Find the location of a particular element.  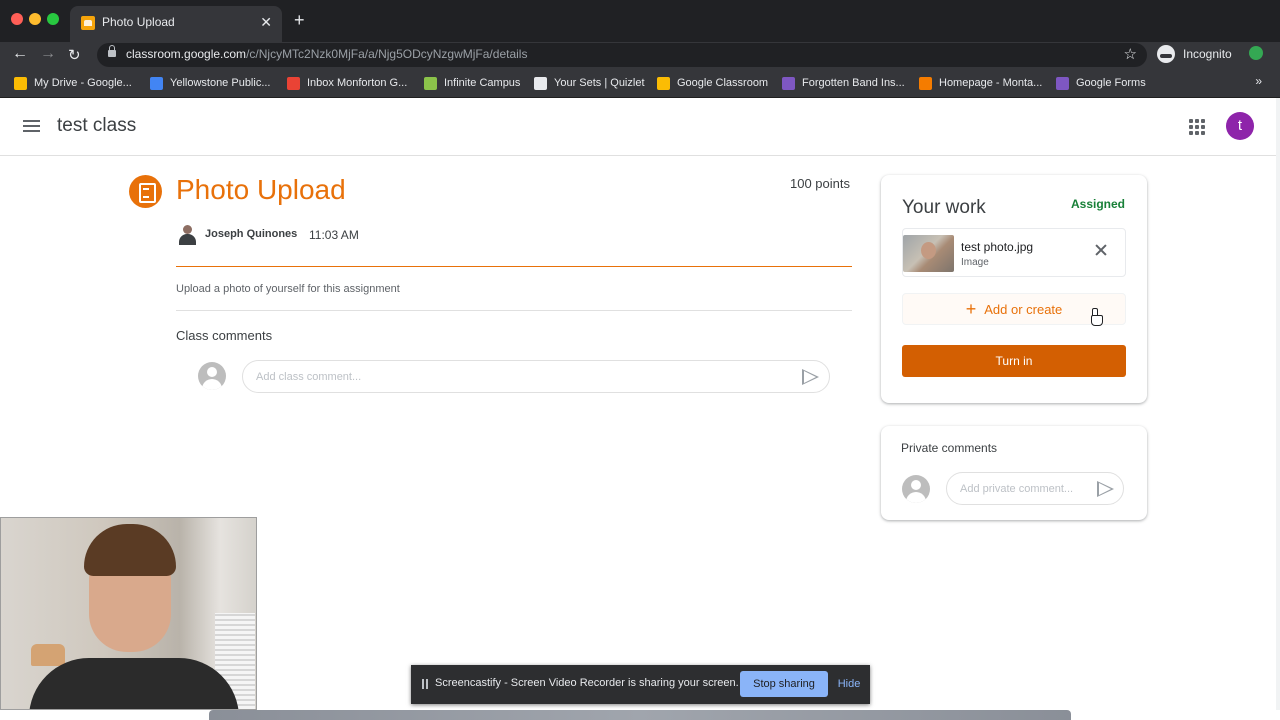

attachment-thumbnail is located at coordinates (928, 253).